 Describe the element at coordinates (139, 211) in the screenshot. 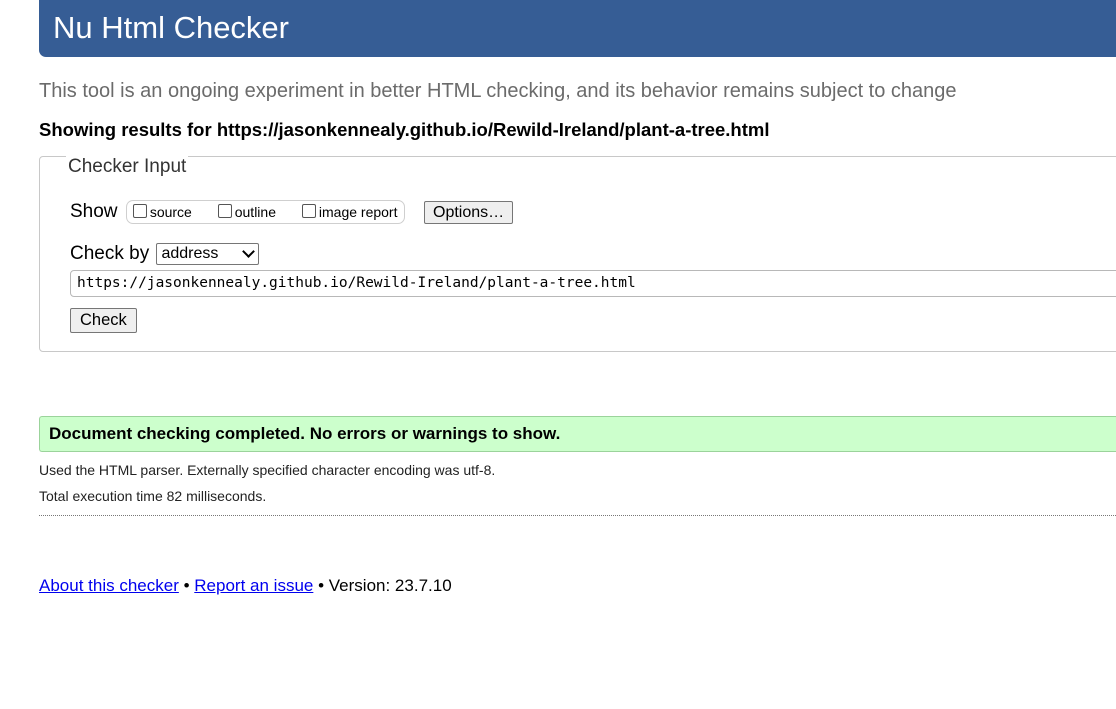

I see `source-checkbox` at that location.